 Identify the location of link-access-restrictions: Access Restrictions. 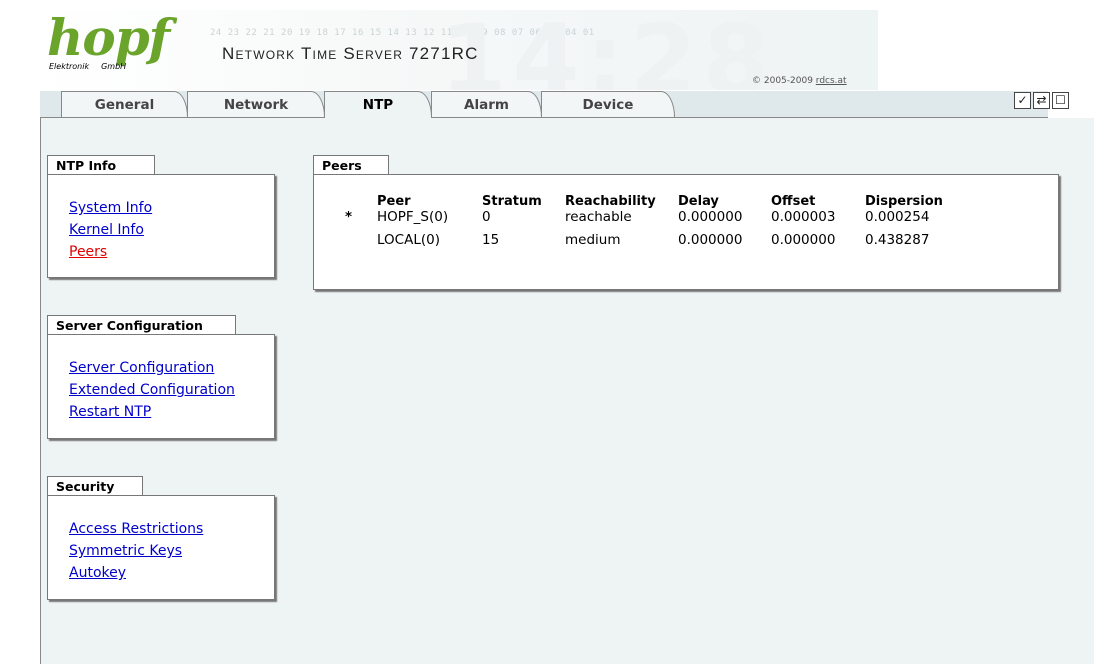
(171, 529).